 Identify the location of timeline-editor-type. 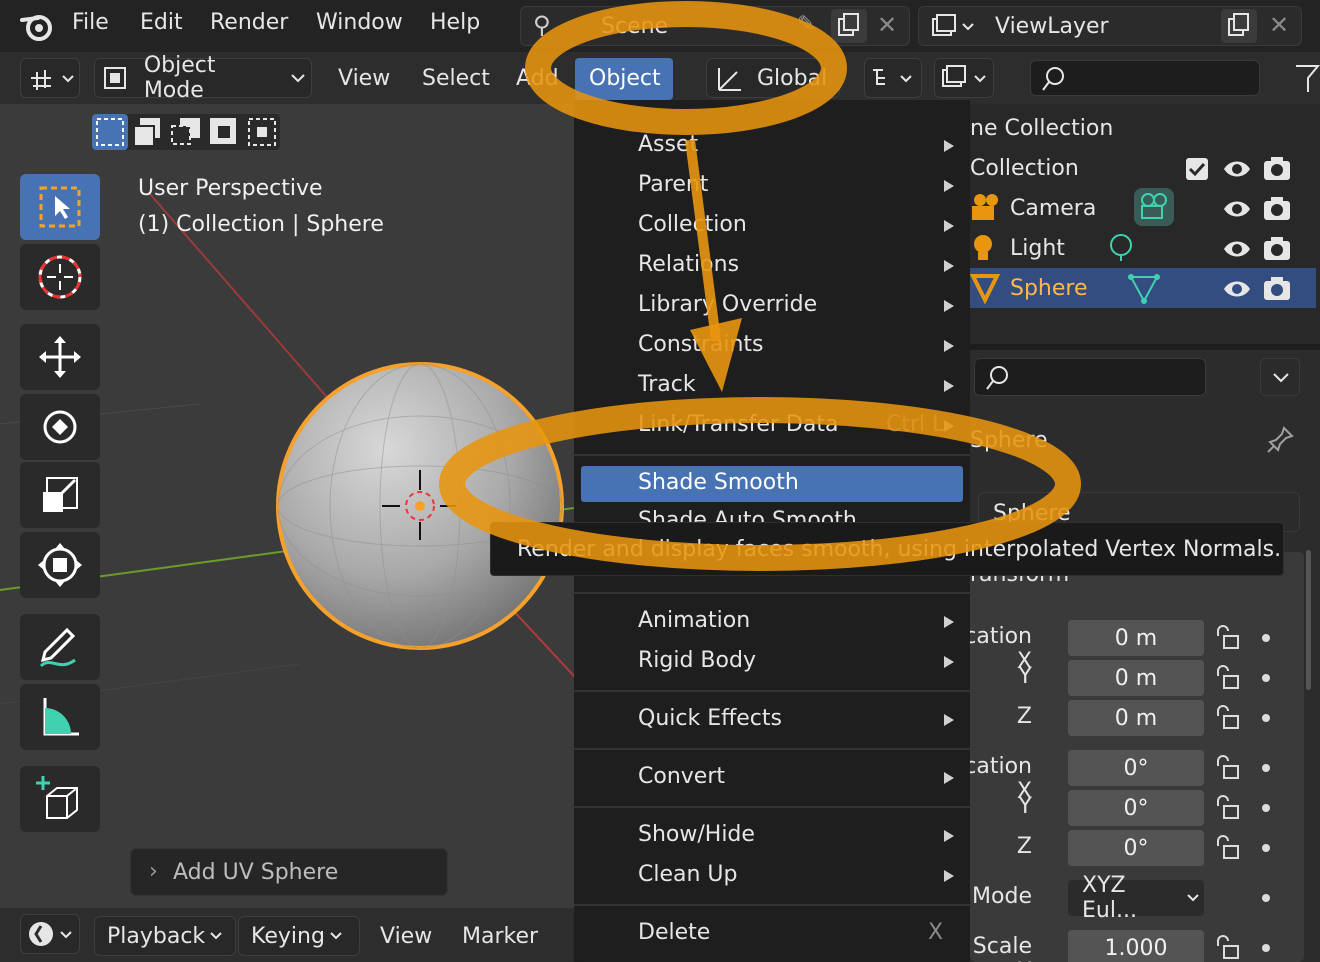
(50, 934).